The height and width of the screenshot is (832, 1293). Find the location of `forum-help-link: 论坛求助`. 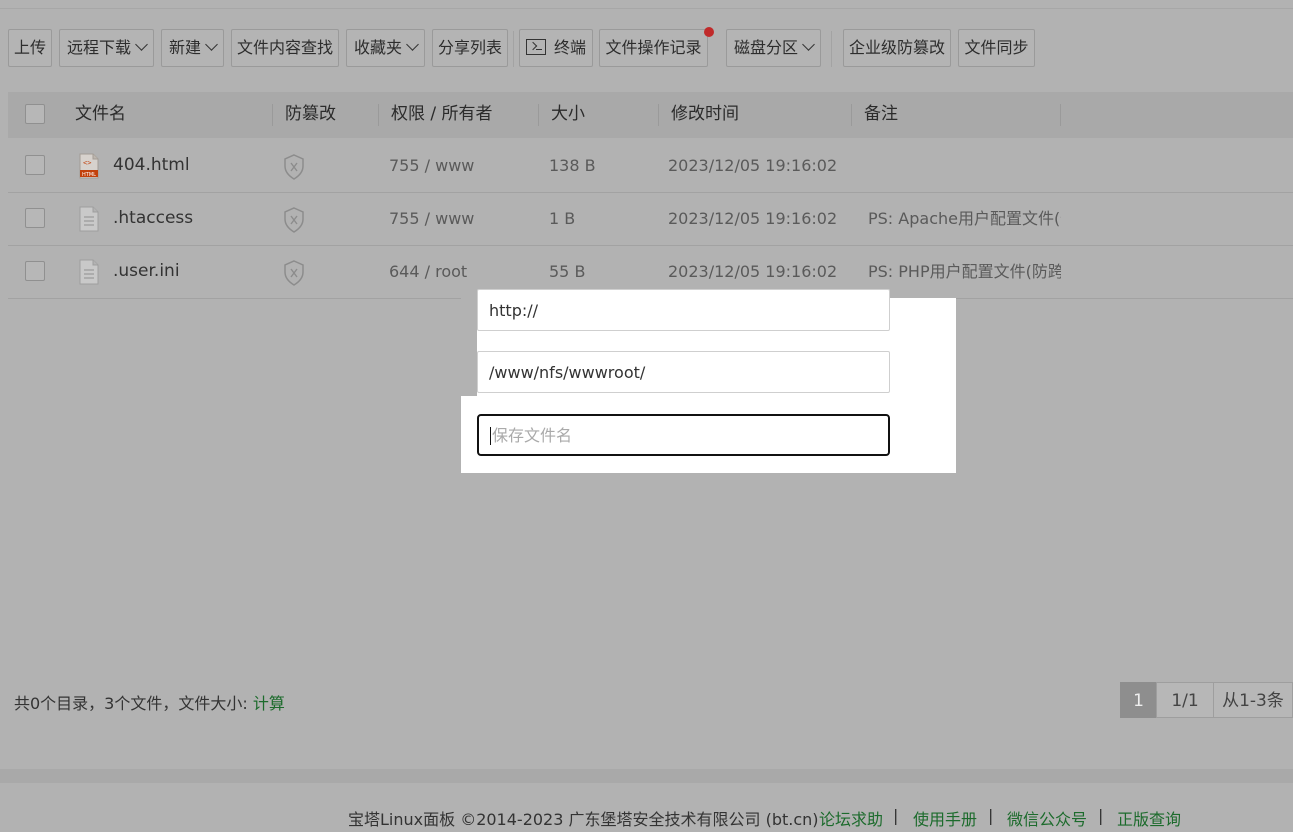

forum-help-link: 论坛求助 is located at coordinates (851, 818).